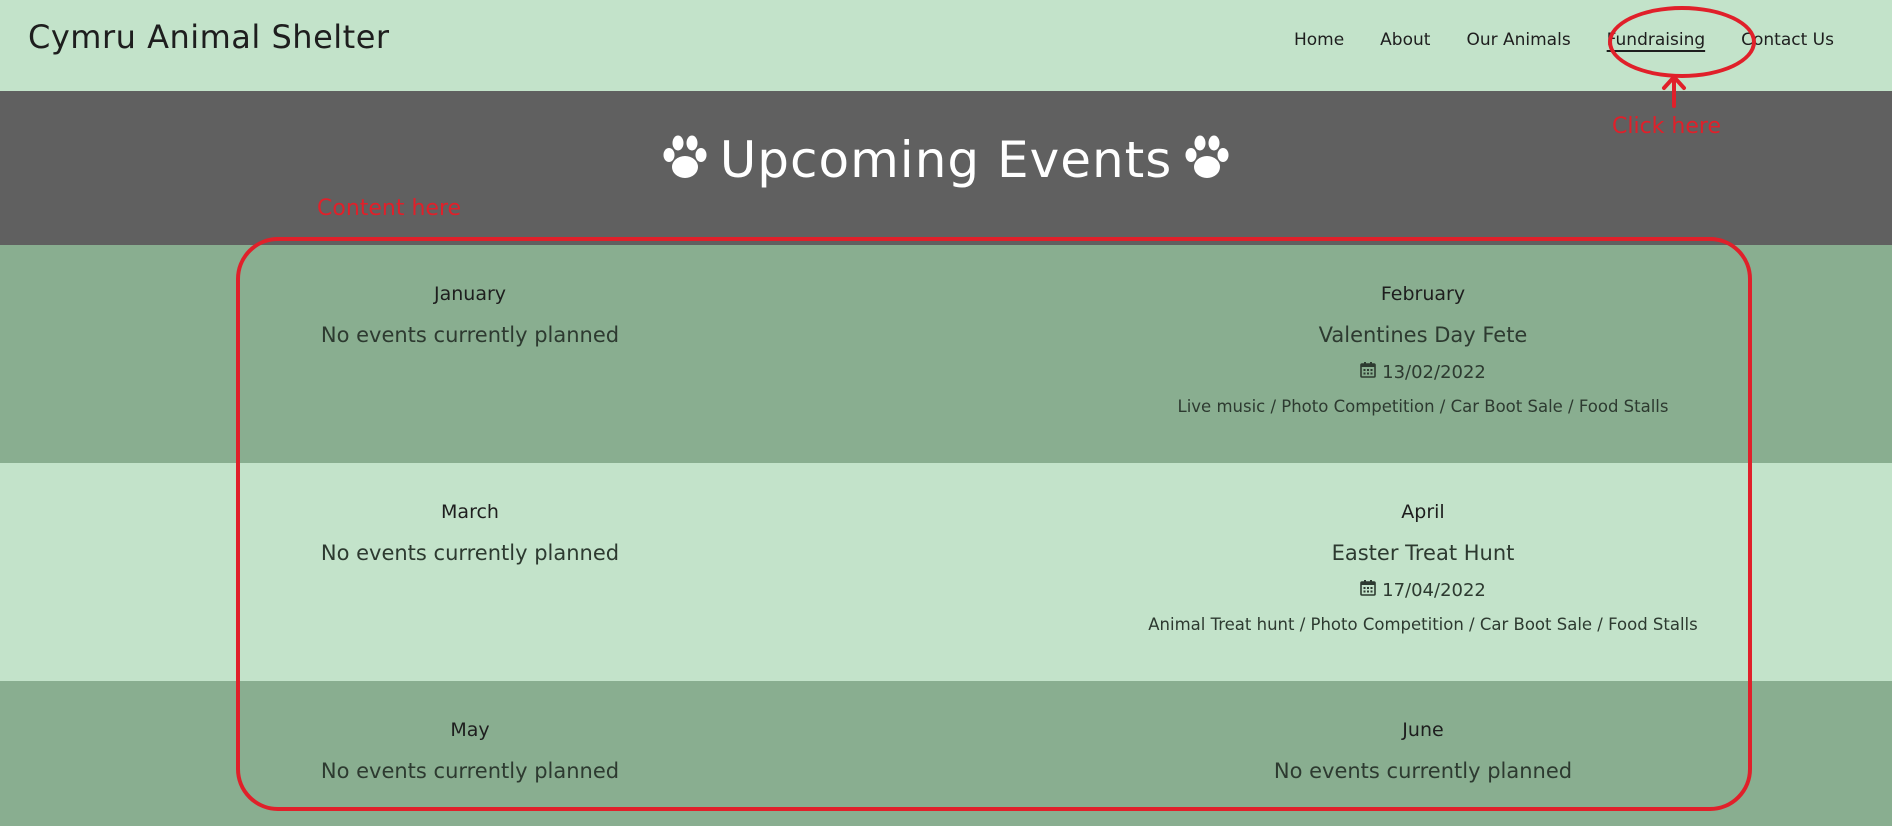 The width and height of the screenshot is (1892, 826). What do you see at coordinates (1405, 40) in the screenshot?
I see `nav-about: About` at bounding box center [1405, 40].